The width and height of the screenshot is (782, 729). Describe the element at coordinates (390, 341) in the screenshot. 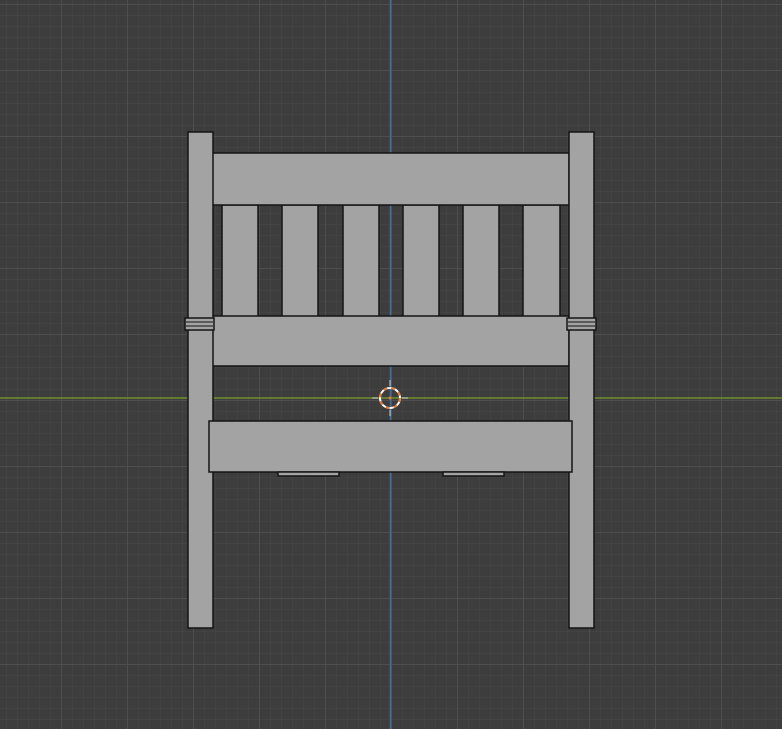

I see `back-bottom-rail` at that location.